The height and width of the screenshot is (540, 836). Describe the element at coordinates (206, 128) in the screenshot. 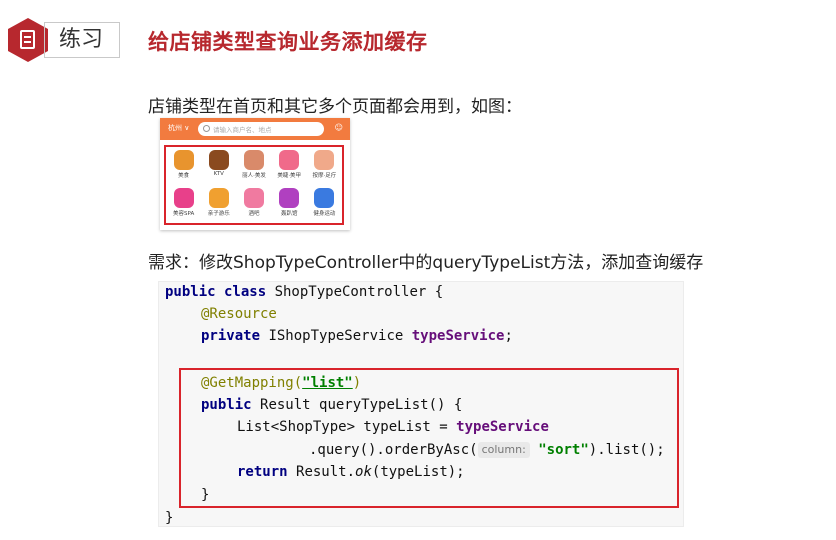

I see `search-icon` at that location.